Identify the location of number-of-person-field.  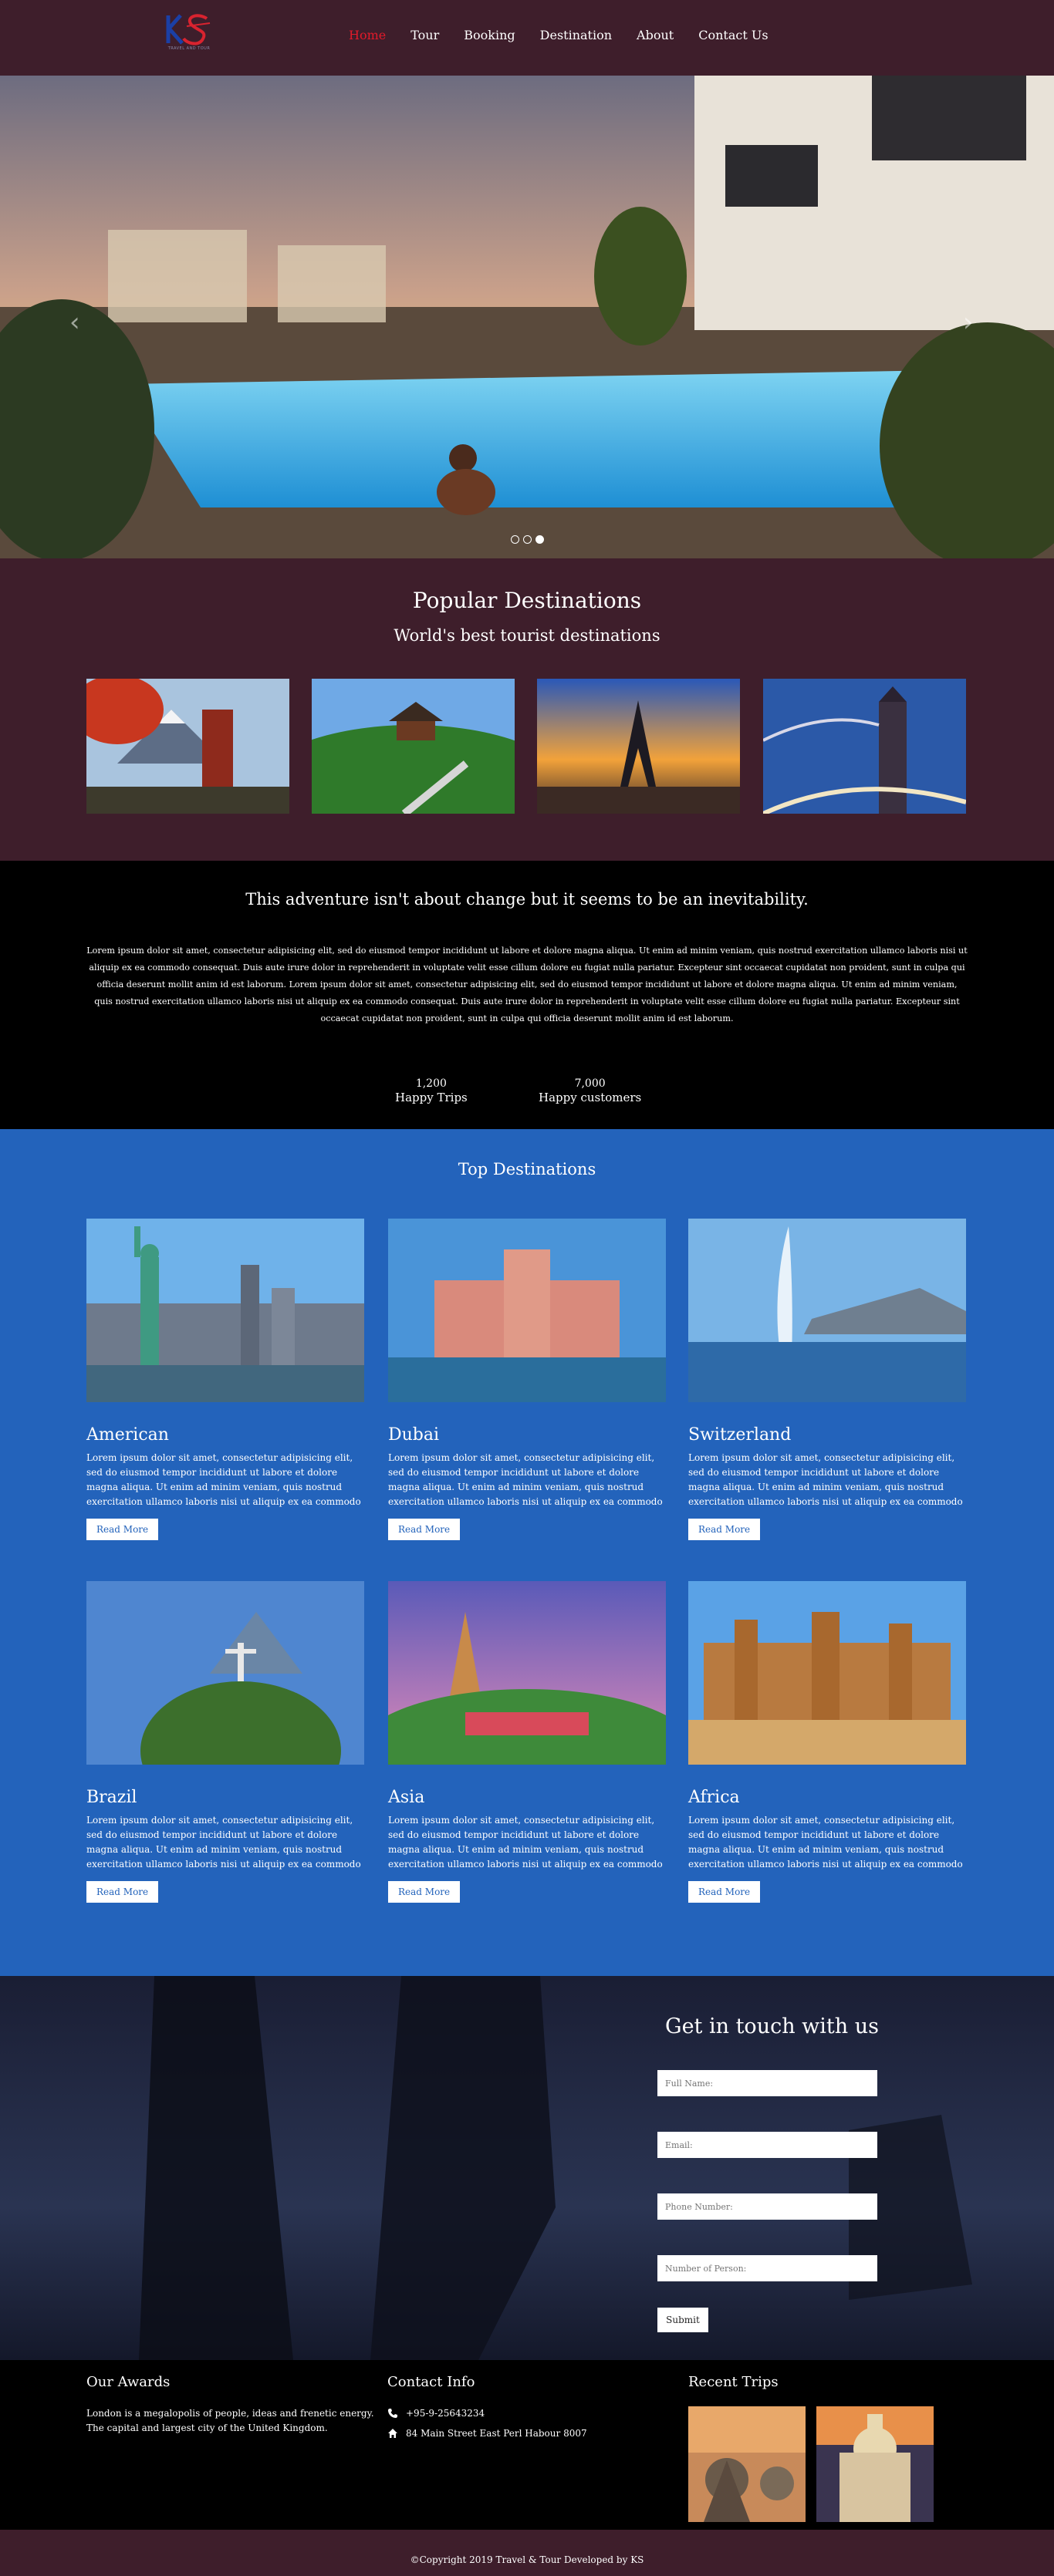
(767, 2268).